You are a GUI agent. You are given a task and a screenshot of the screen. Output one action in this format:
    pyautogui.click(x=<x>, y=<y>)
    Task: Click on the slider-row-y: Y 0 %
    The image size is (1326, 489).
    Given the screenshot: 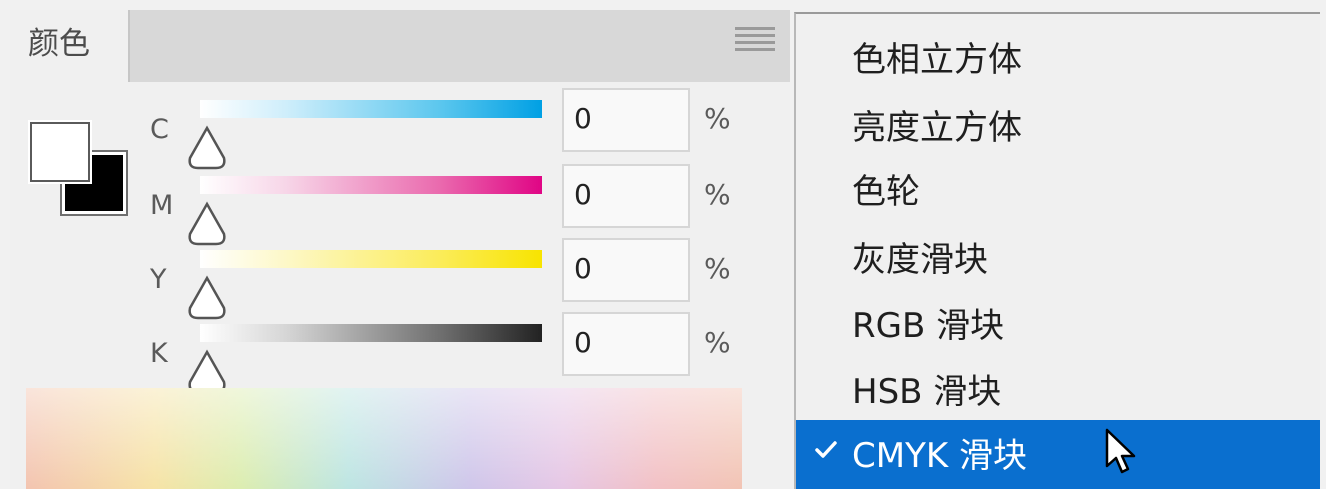 What is the action you would take?
    pyautogui.click(x=400, y=280)
    